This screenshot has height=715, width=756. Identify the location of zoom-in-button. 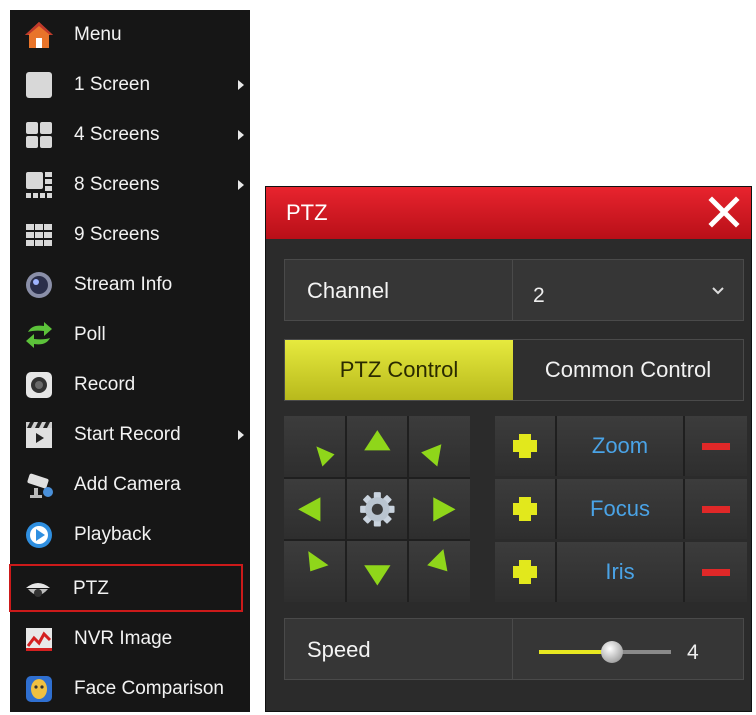
(525, 446).